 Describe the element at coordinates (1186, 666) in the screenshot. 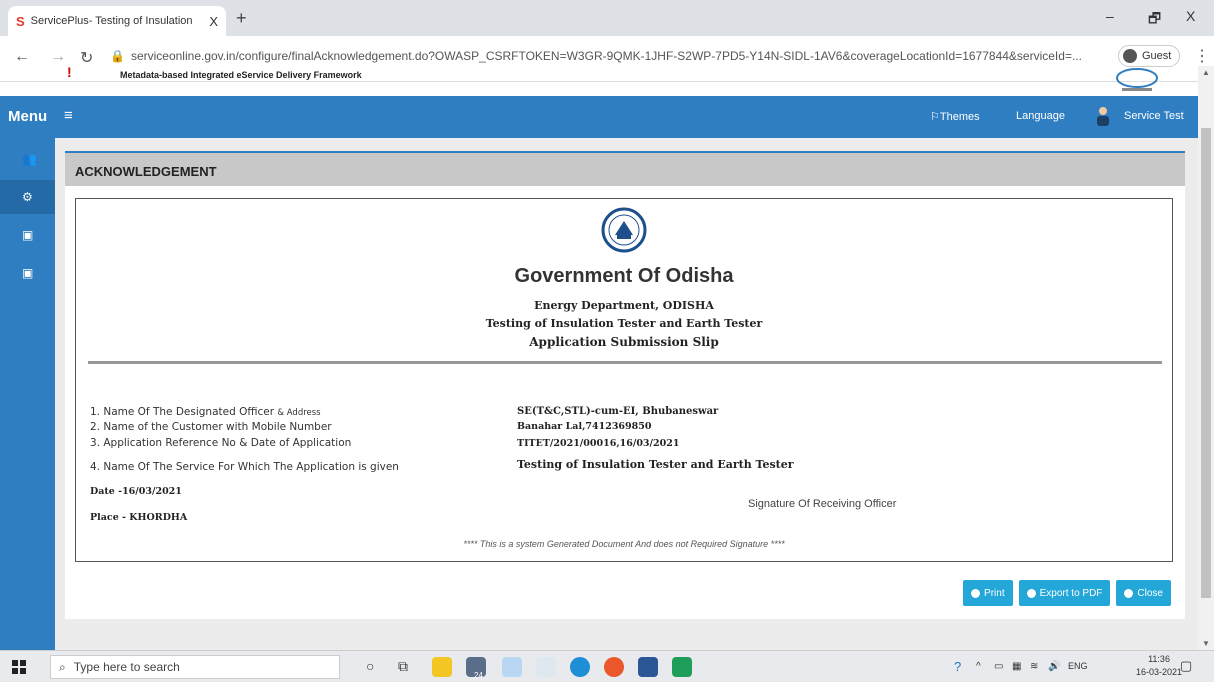

I see `notifications-icon: ▢` at that location.